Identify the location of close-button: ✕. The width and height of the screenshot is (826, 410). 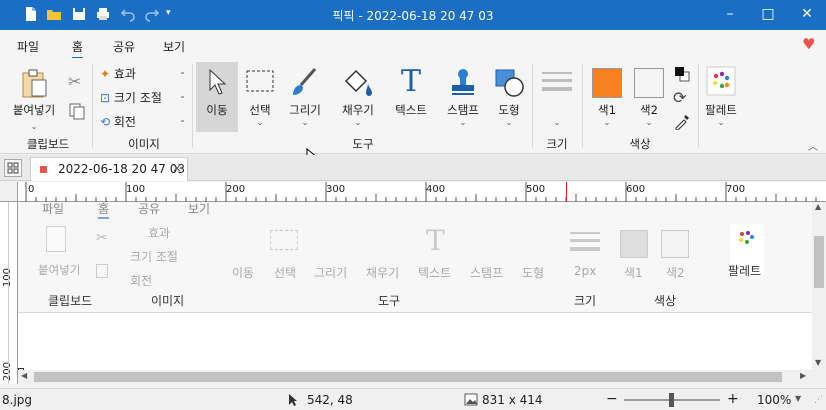
(807, 15).